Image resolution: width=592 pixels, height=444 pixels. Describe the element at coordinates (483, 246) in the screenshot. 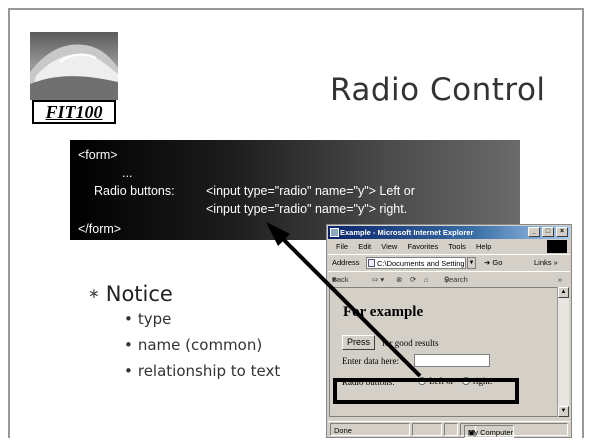

I see `menu-help: Help` at that location.